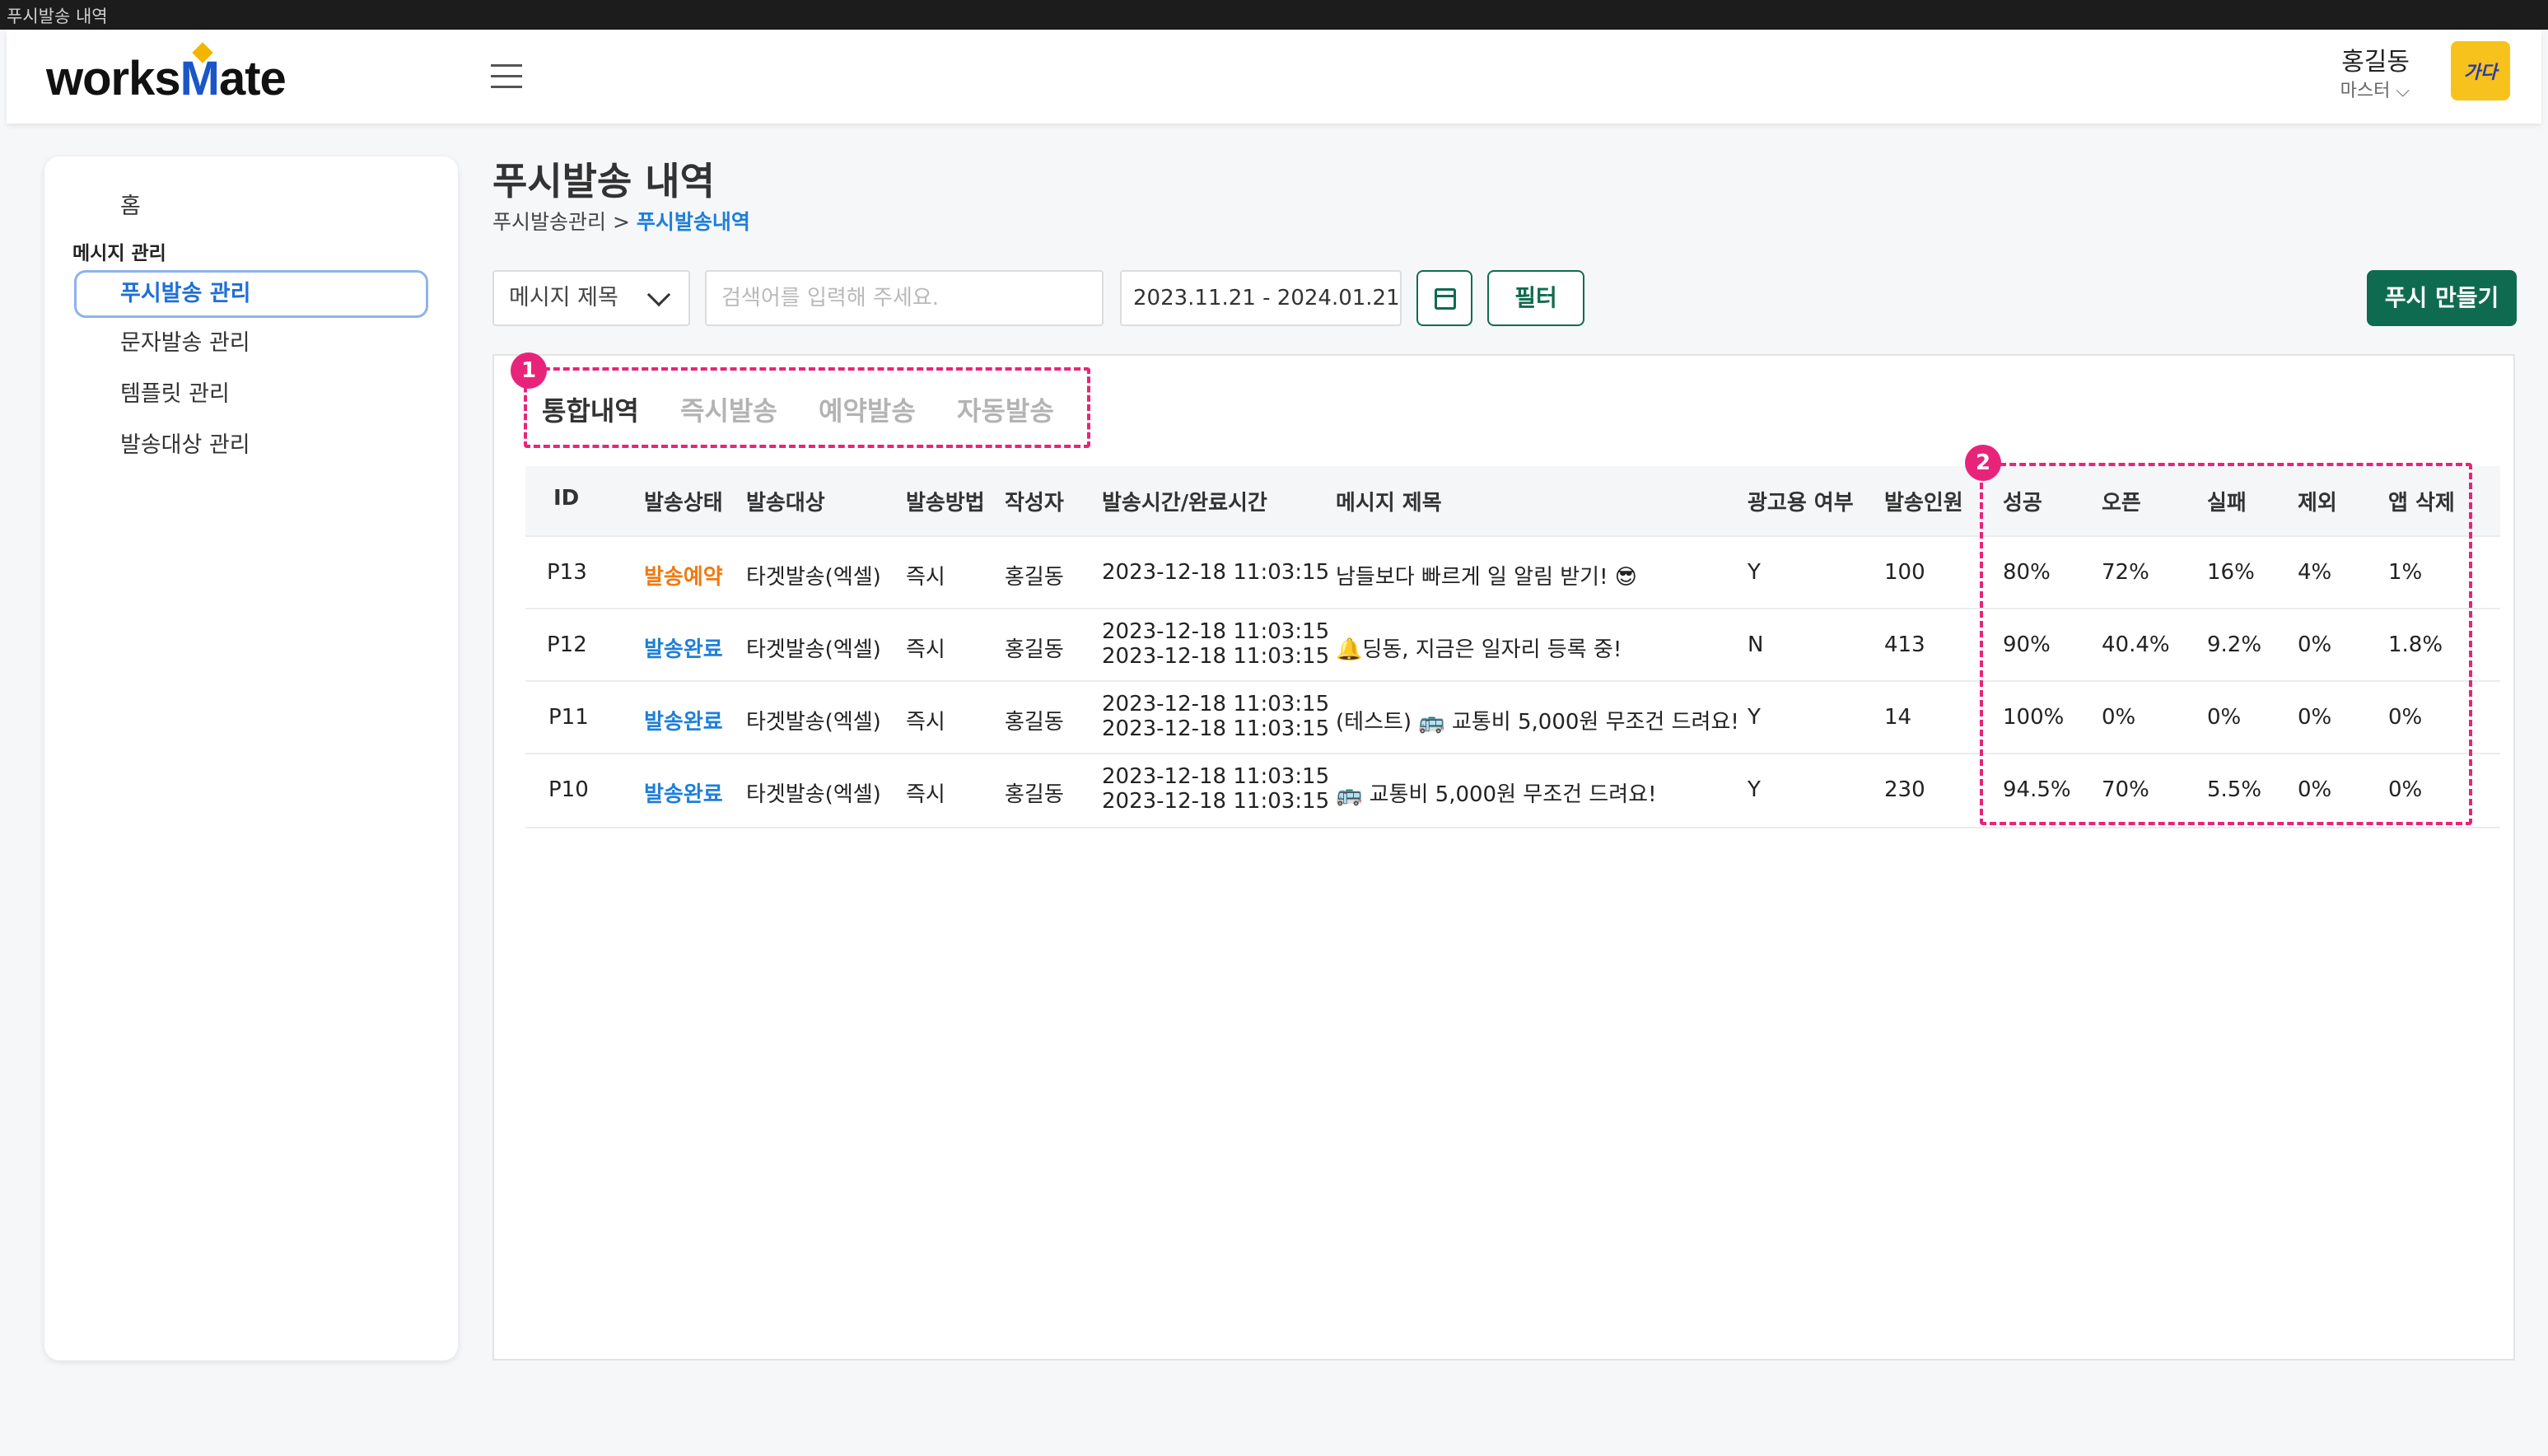 This screenshot has height=1456, width=2548. Describe the element at coordinates (1274, 15) in the screenshot. I see `window-titlebar: 푸시발송 내역` at that location.